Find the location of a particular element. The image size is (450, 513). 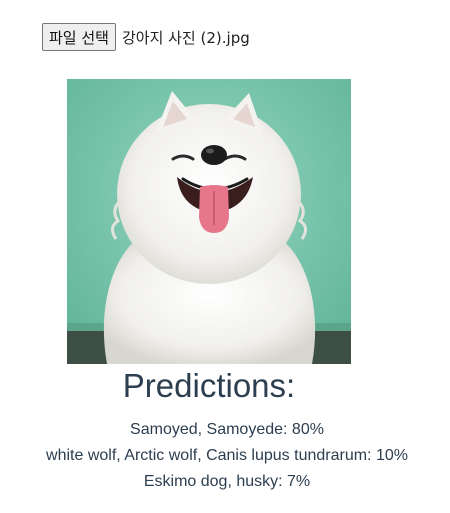

file-input: 파일 선택 강아지 사진 (2).jpg is located at coordinates (146, 37).